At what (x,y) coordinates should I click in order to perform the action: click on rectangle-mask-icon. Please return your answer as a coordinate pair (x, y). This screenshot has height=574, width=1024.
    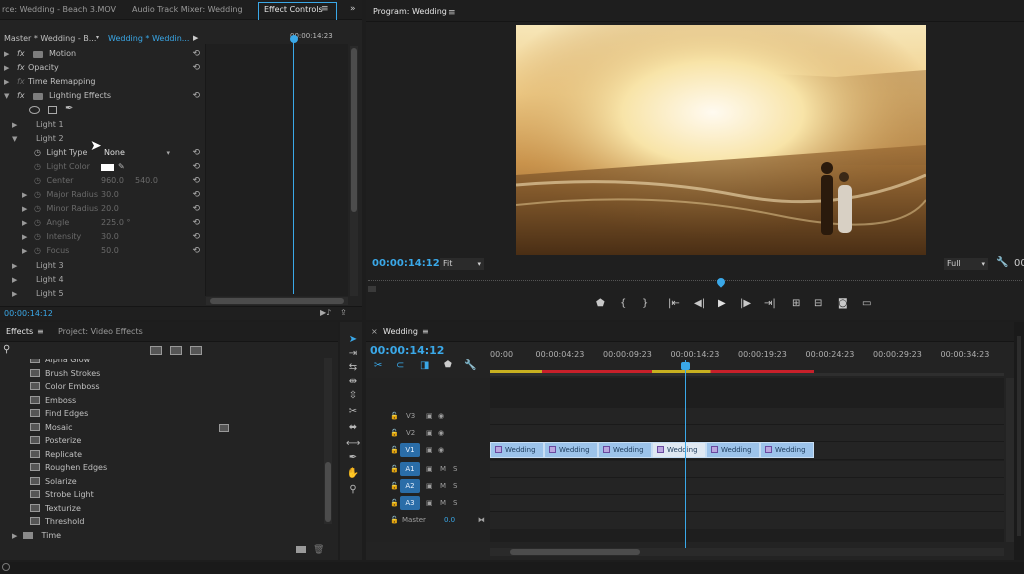
    Looking at the image, I should click on (52, 110).